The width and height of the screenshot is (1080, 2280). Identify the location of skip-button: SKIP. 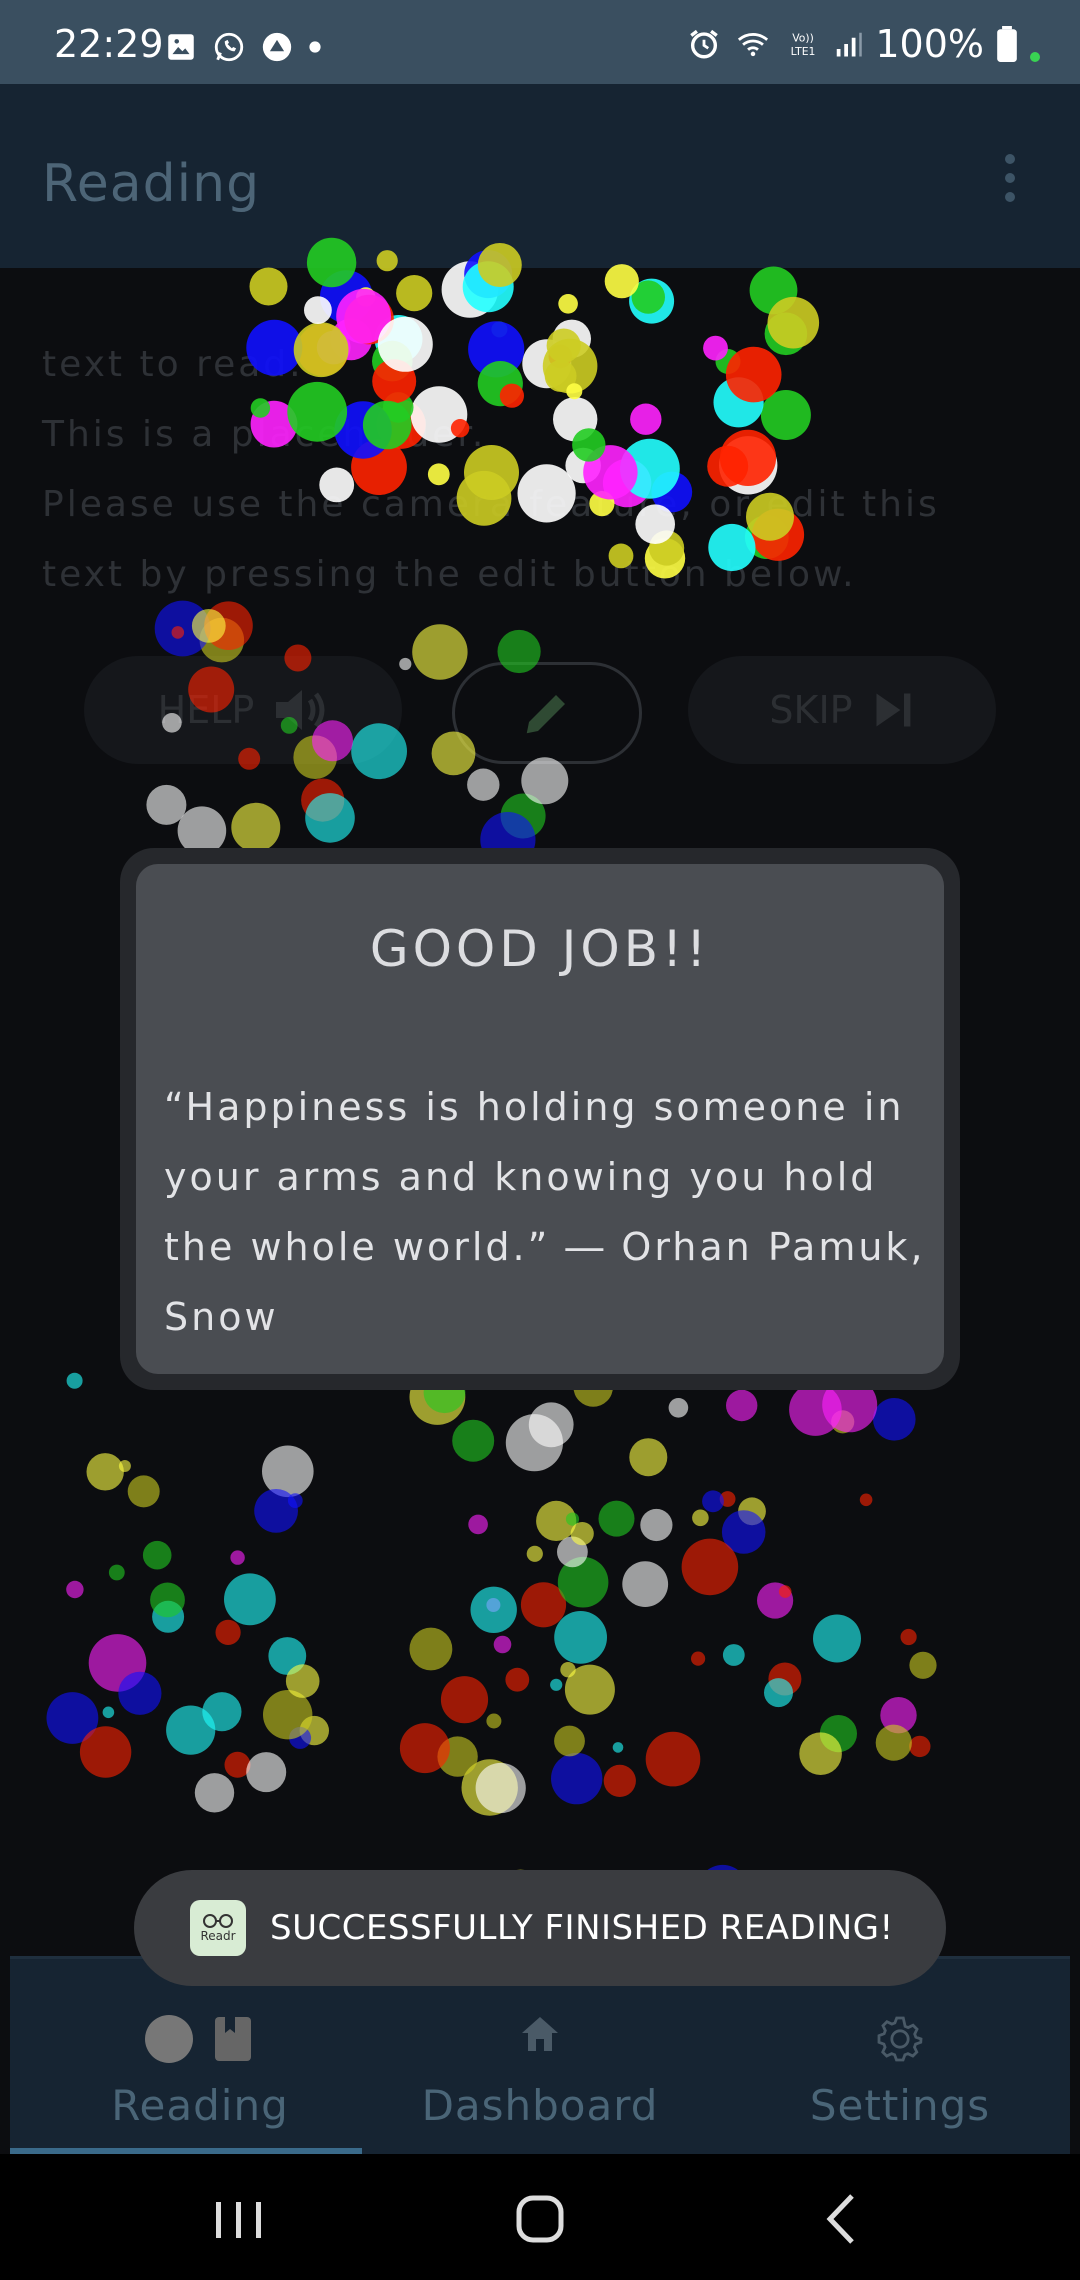
(842, 710).